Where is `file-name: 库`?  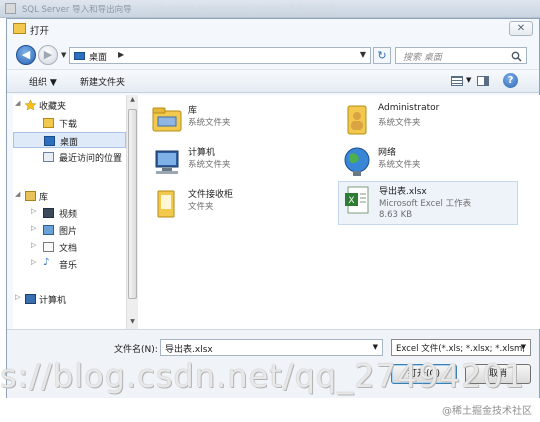
file-name: 库 is located at coordinates (193, 111).